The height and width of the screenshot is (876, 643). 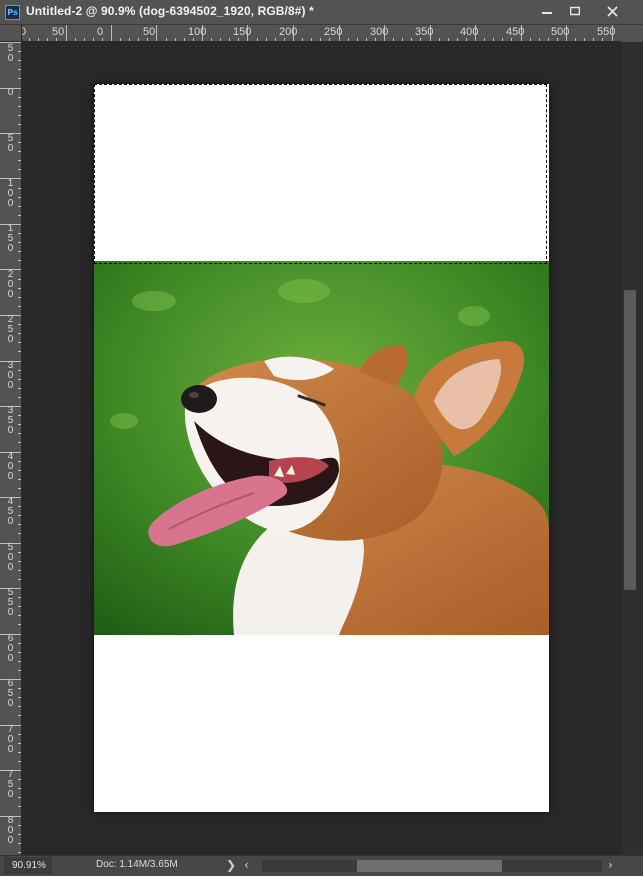 What do you see at coordinates (10, 693) in the screenshot?
I see `ruler-label: 650` at bounding box center [10, 693].